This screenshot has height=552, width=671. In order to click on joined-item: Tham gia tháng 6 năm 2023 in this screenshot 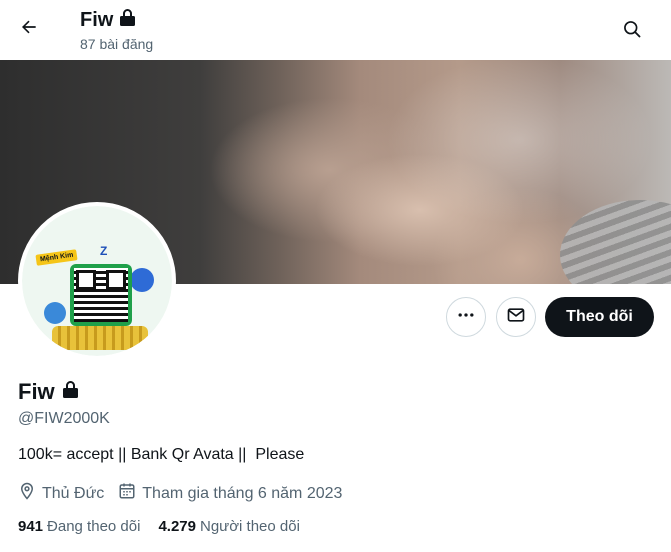, I will do `click(230, 493)`.